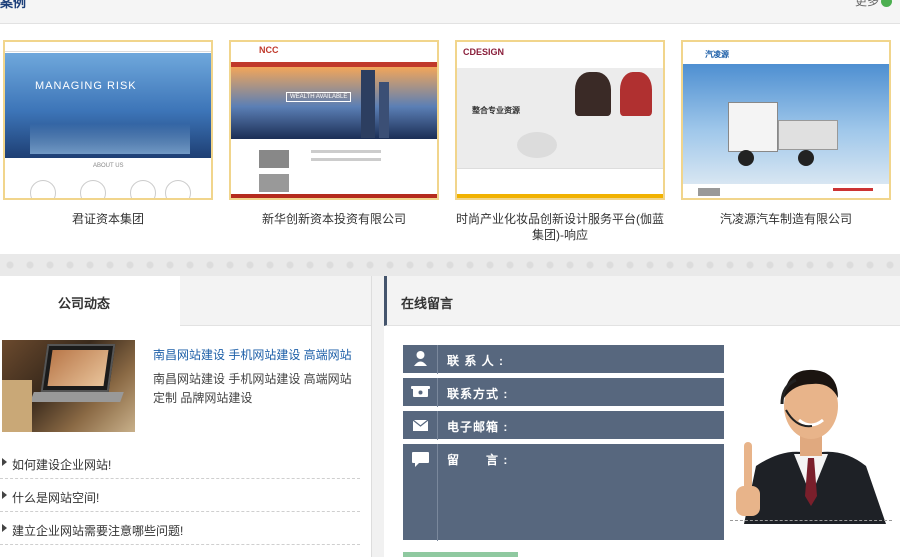 Image resolution: width=900 pixels, height=557 pixels. What do you see at coordinates (786, 219) in the screenshot?
I see `case-name: 汽凌源汽车制造有限公司` at bounding box center [786, 219].